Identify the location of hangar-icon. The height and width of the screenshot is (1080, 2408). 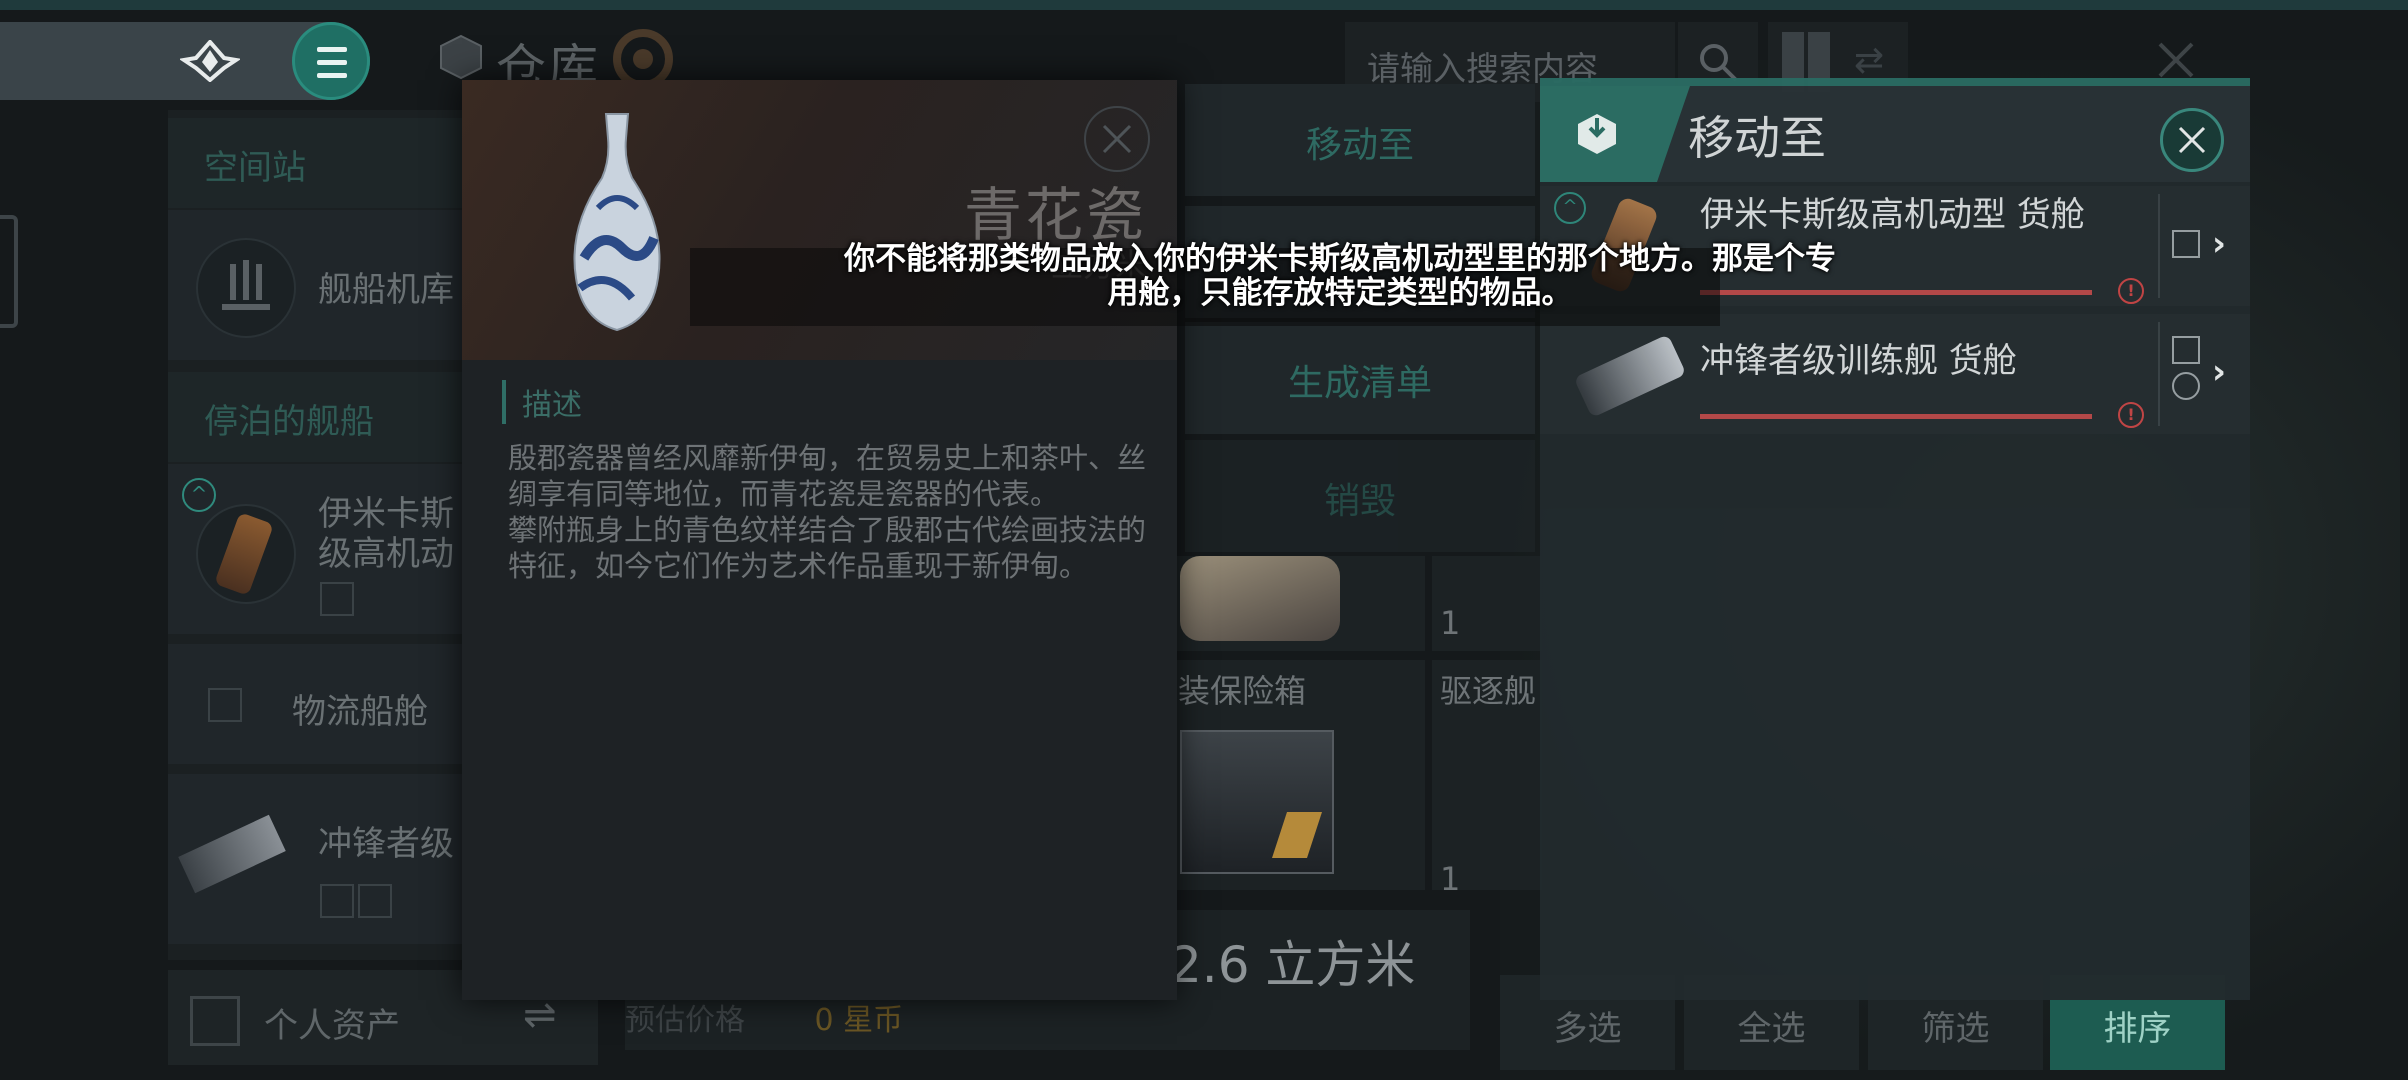
(246, 288).